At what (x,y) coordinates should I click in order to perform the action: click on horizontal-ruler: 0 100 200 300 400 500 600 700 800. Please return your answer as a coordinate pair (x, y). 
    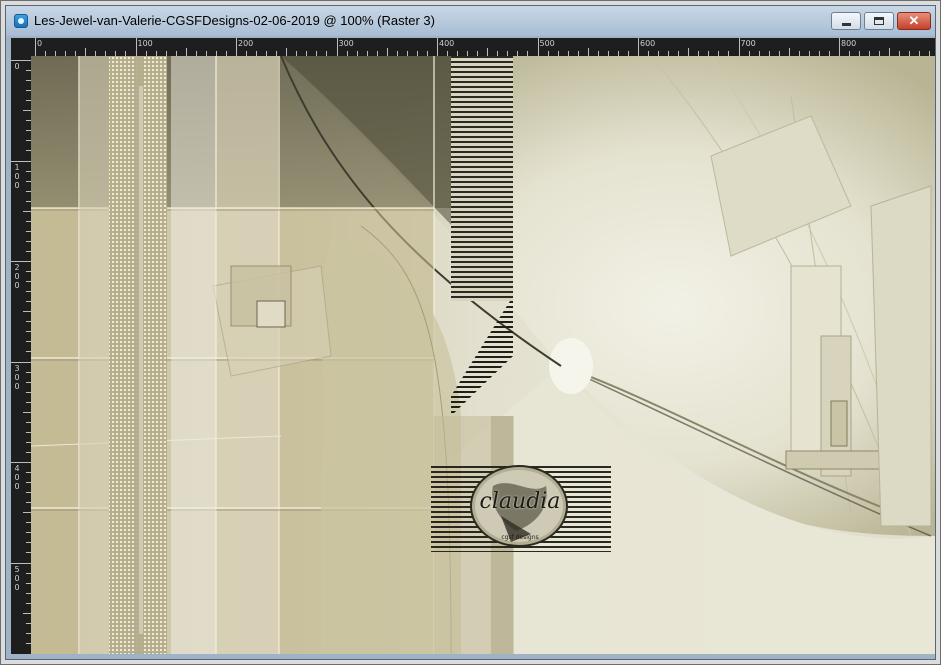
    Looking at the image, I should click on (483, 47).